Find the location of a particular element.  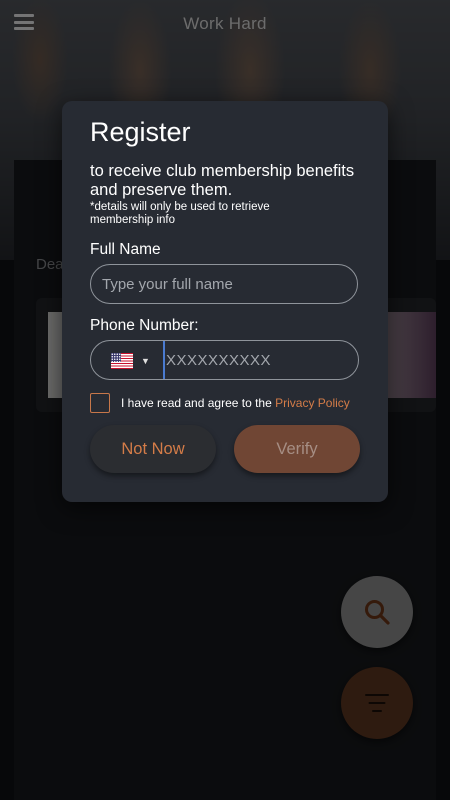

us-flag-icon is located at coordinates (122, 361).